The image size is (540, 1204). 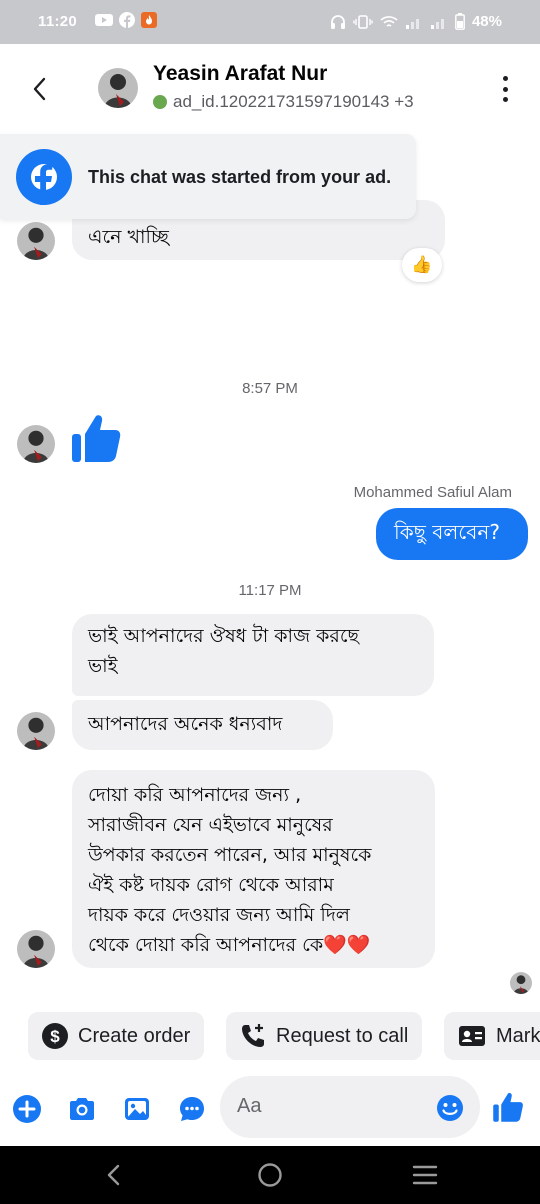 What do you see at coordinates (195, 795) in the screenshot?
I see `message-text: দোয়া করি আপনাদের জন্য ,` at bounding box center [195, 795].